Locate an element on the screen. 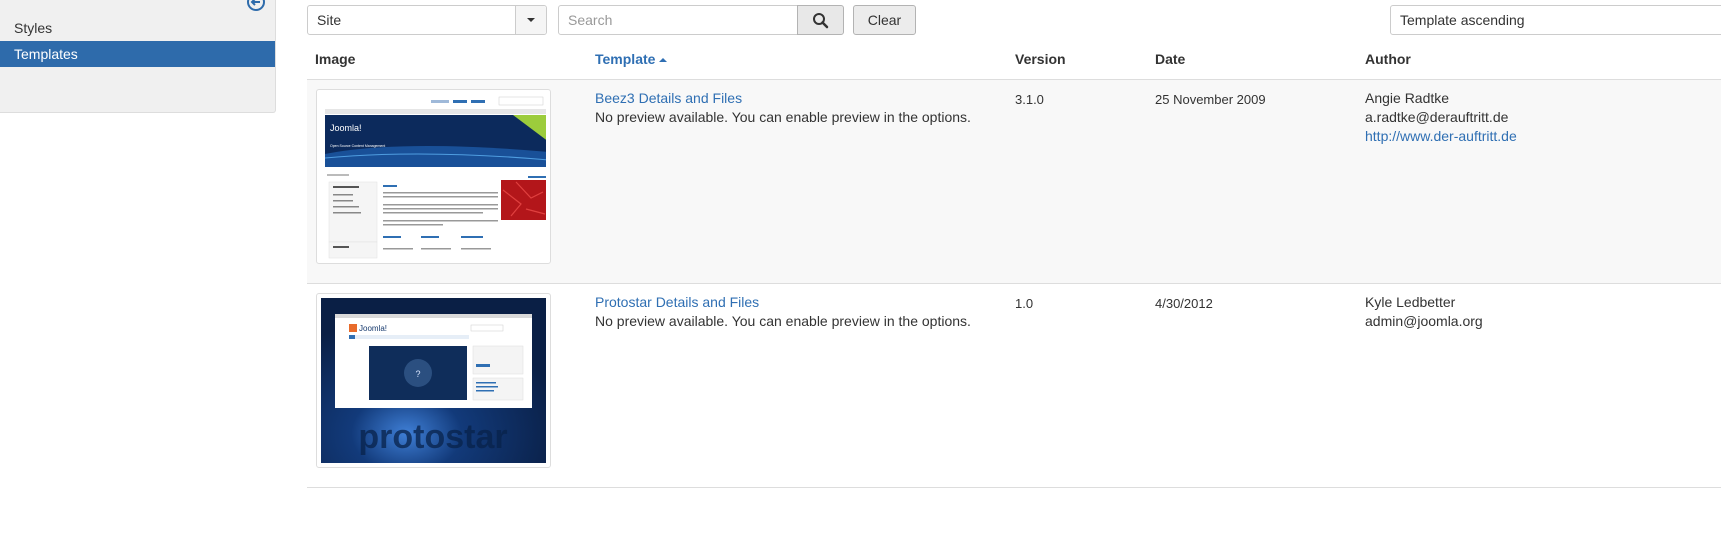 This screenshot has height=543, width=1721. sidebar-item-styles: Styles is located at coordinates (137, 28).